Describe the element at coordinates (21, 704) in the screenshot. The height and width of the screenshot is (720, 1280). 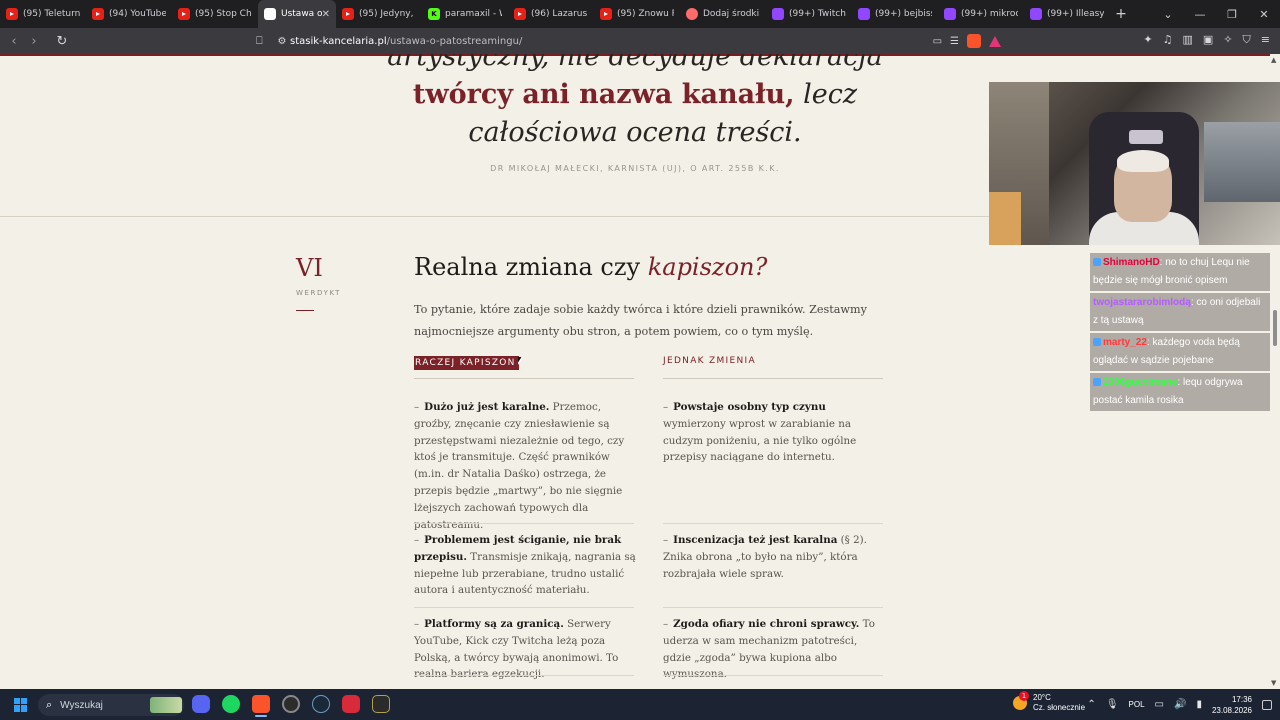
I see `windows-start-icon` at that location.